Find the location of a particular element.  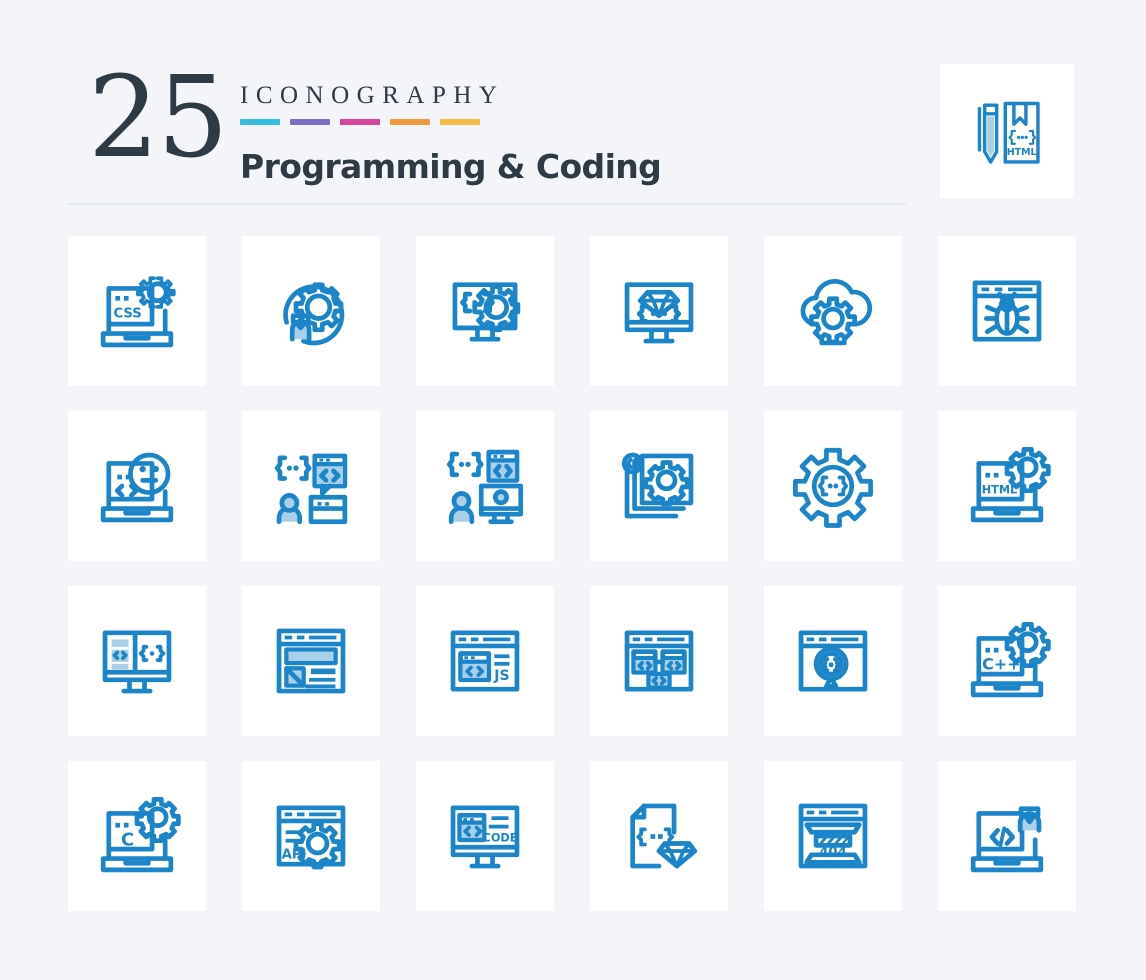

html-laptop-gear-icon: HTML is located at coordinates (1010, 484).